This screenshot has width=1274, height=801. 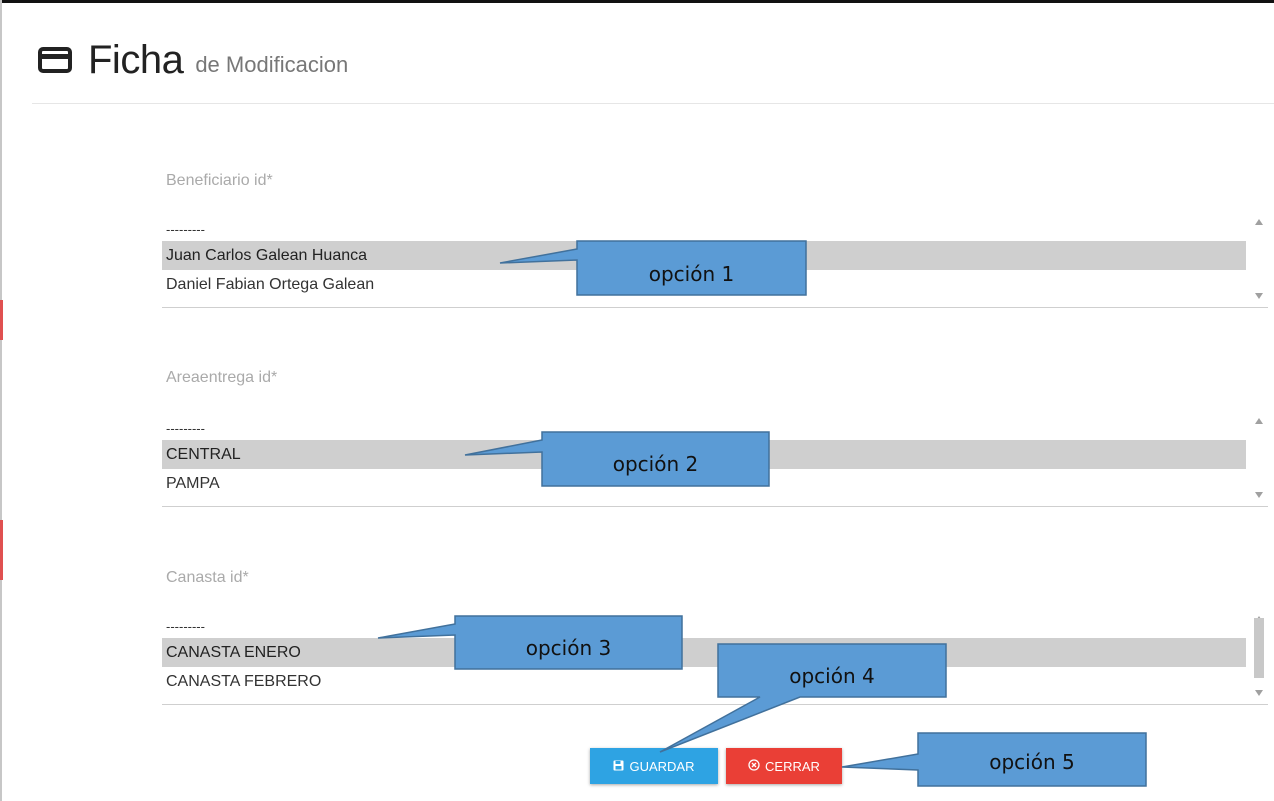 I want to click on callout-label-5: opción 5, so click(x=1032, y=762).